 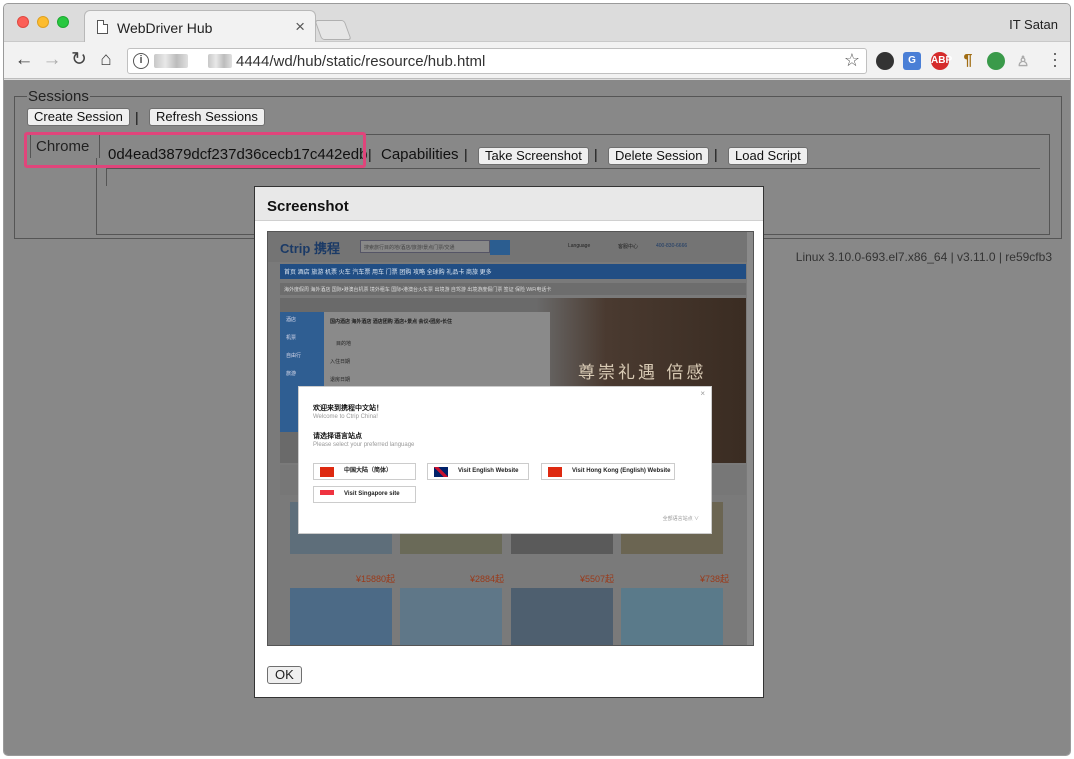 What do you see at coordinates (291, 374) in the screenshot?
I see `site-side-item: 旅游` at bounding box center [291, 374].